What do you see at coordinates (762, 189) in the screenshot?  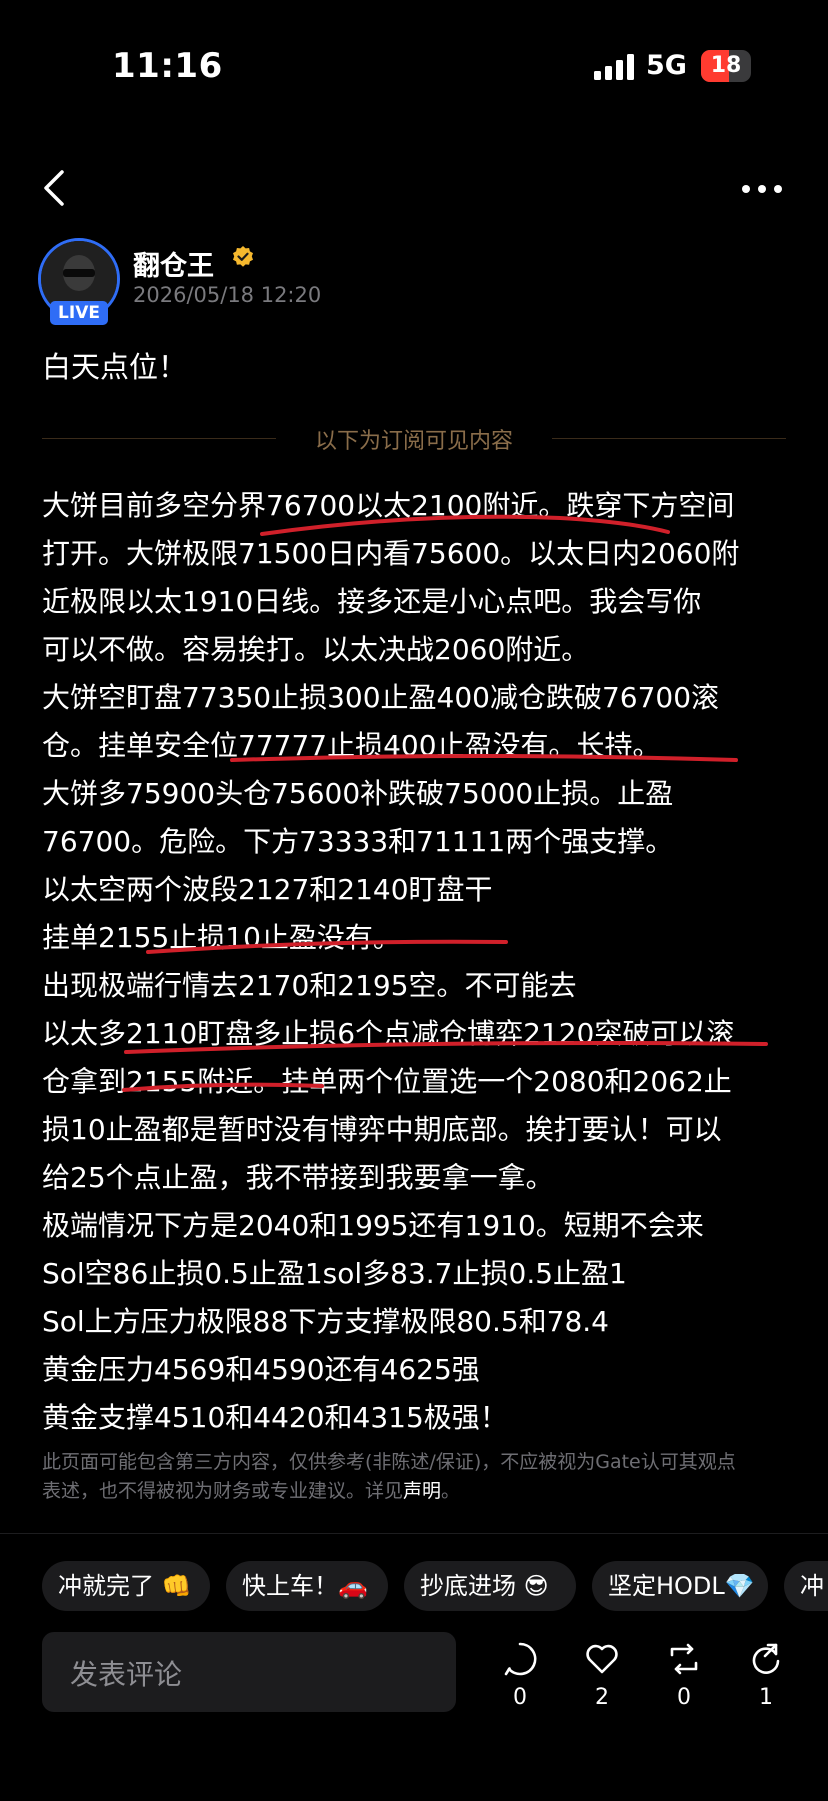 I see `more-dots-icon` at bounding box center [762, 189].